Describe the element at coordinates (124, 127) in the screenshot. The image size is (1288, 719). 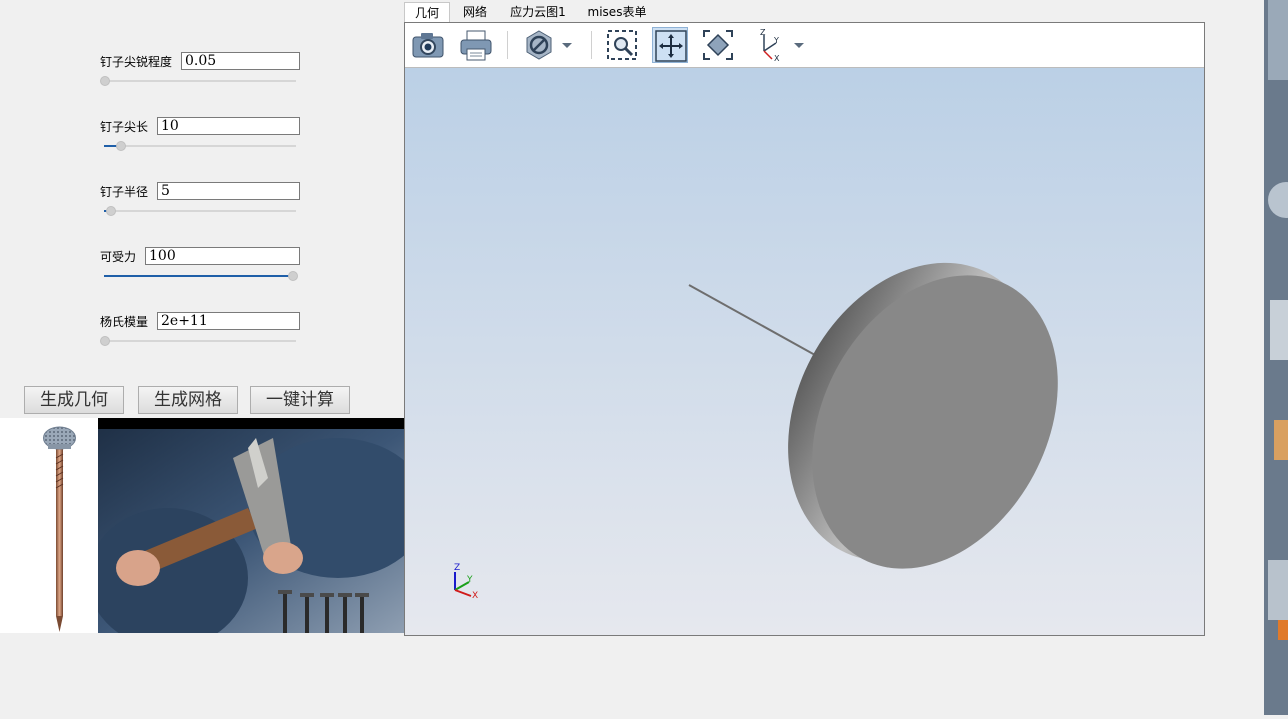
I see `param-label: 钉子尖长` at that location.